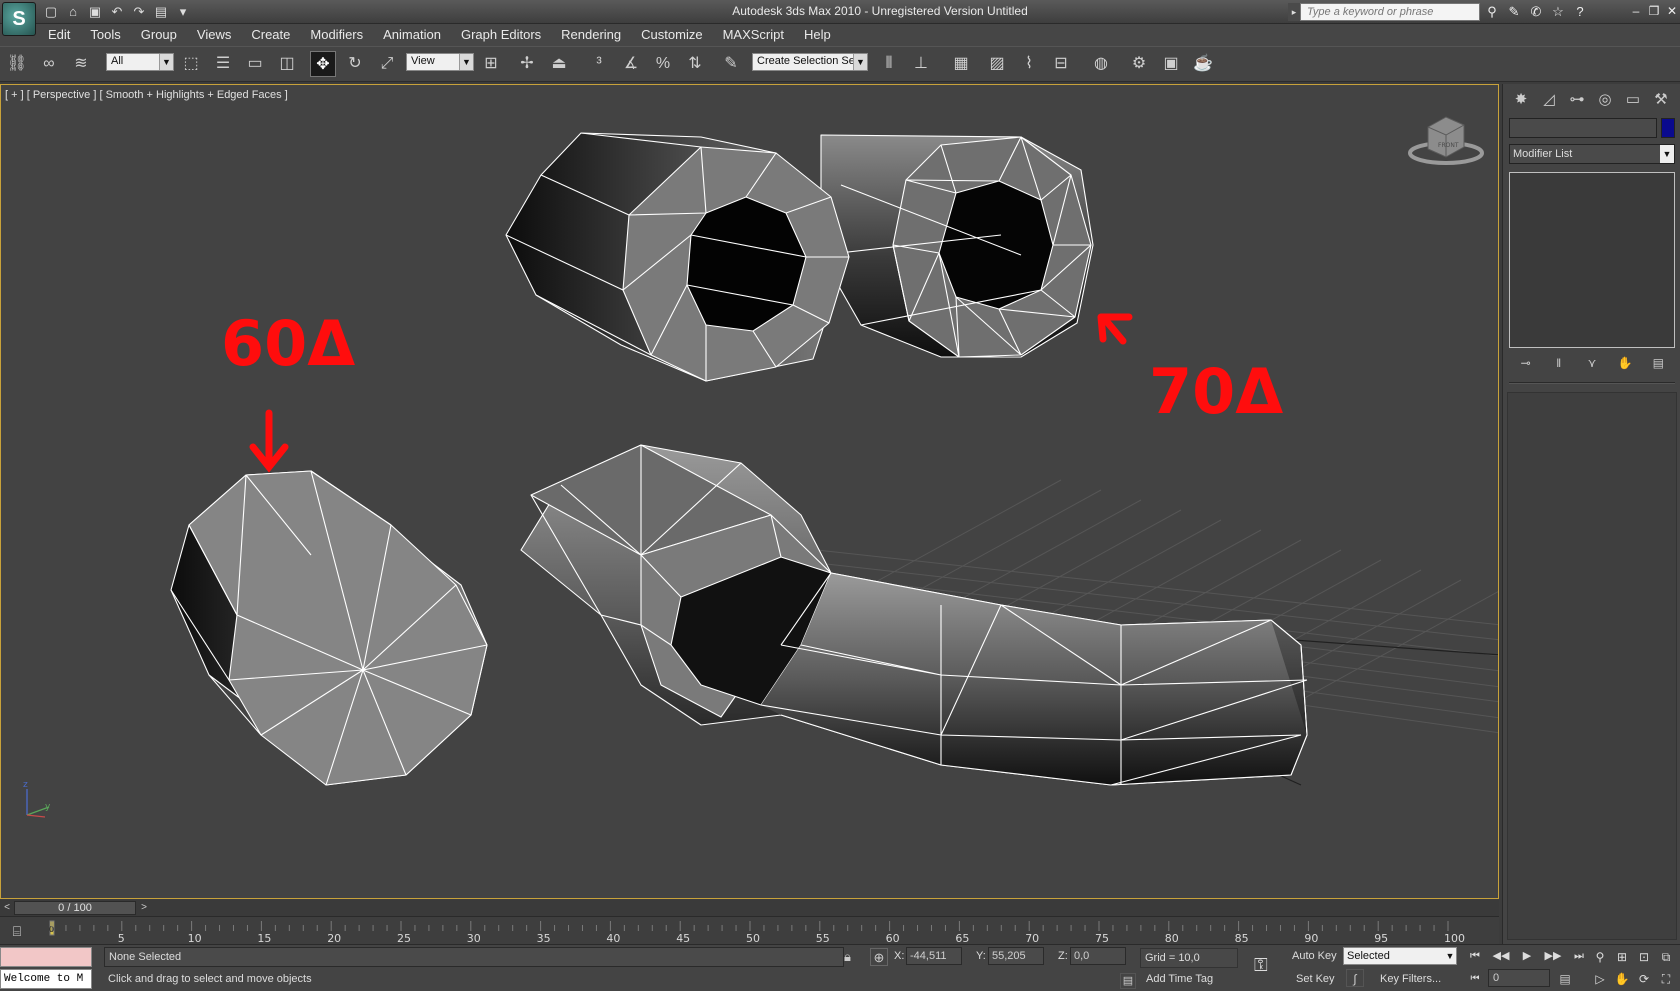 This screenshot has height=991, width=1680. Describe the element at coordinates (1654, 11) in the screenshot. I see `restore-icon: ❐` at that location.